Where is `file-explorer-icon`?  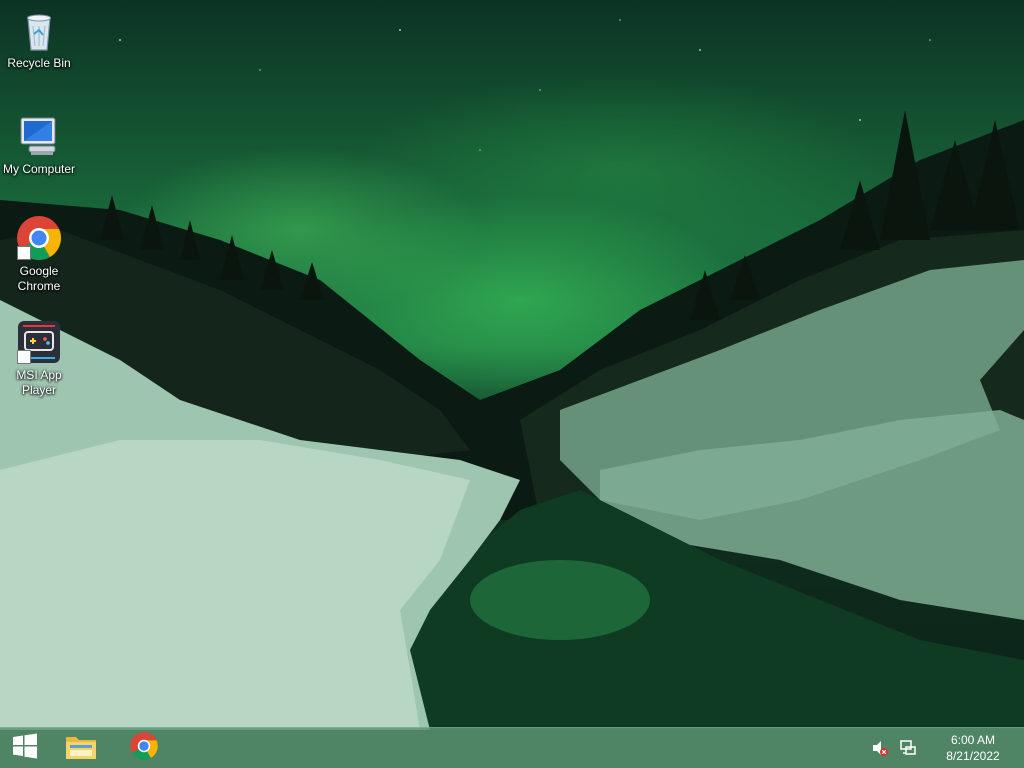
file-explorer-icon is located at coordinates (81, 748).